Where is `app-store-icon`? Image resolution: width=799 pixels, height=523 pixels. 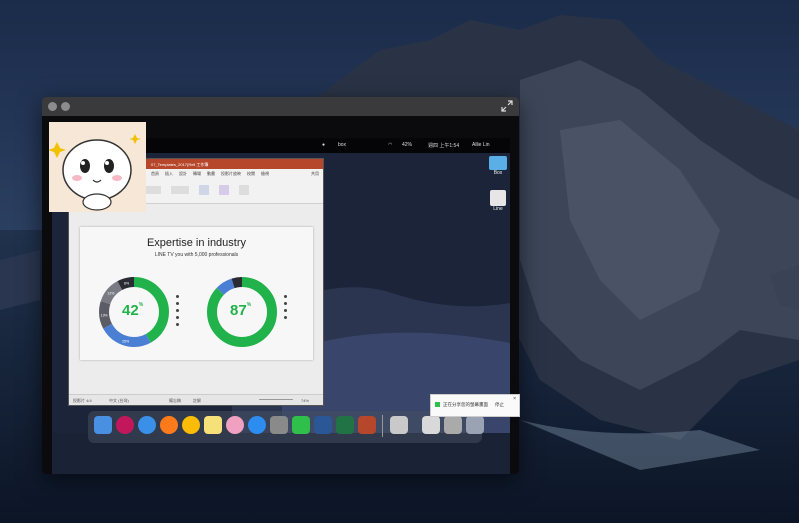 app-store-icon is located at coordinates (257, 425).